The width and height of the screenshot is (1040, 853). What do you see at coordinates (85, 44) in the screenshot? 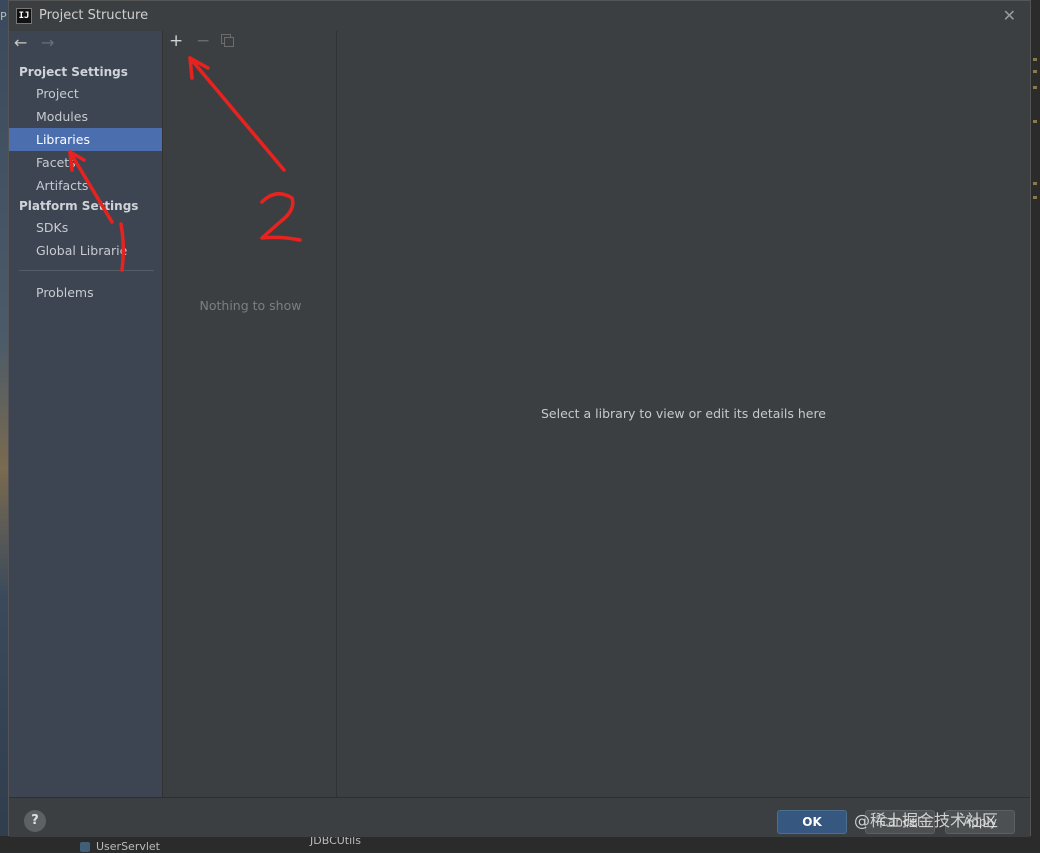
I see `navigation-row: ← →` at bounding box center [85, 44].